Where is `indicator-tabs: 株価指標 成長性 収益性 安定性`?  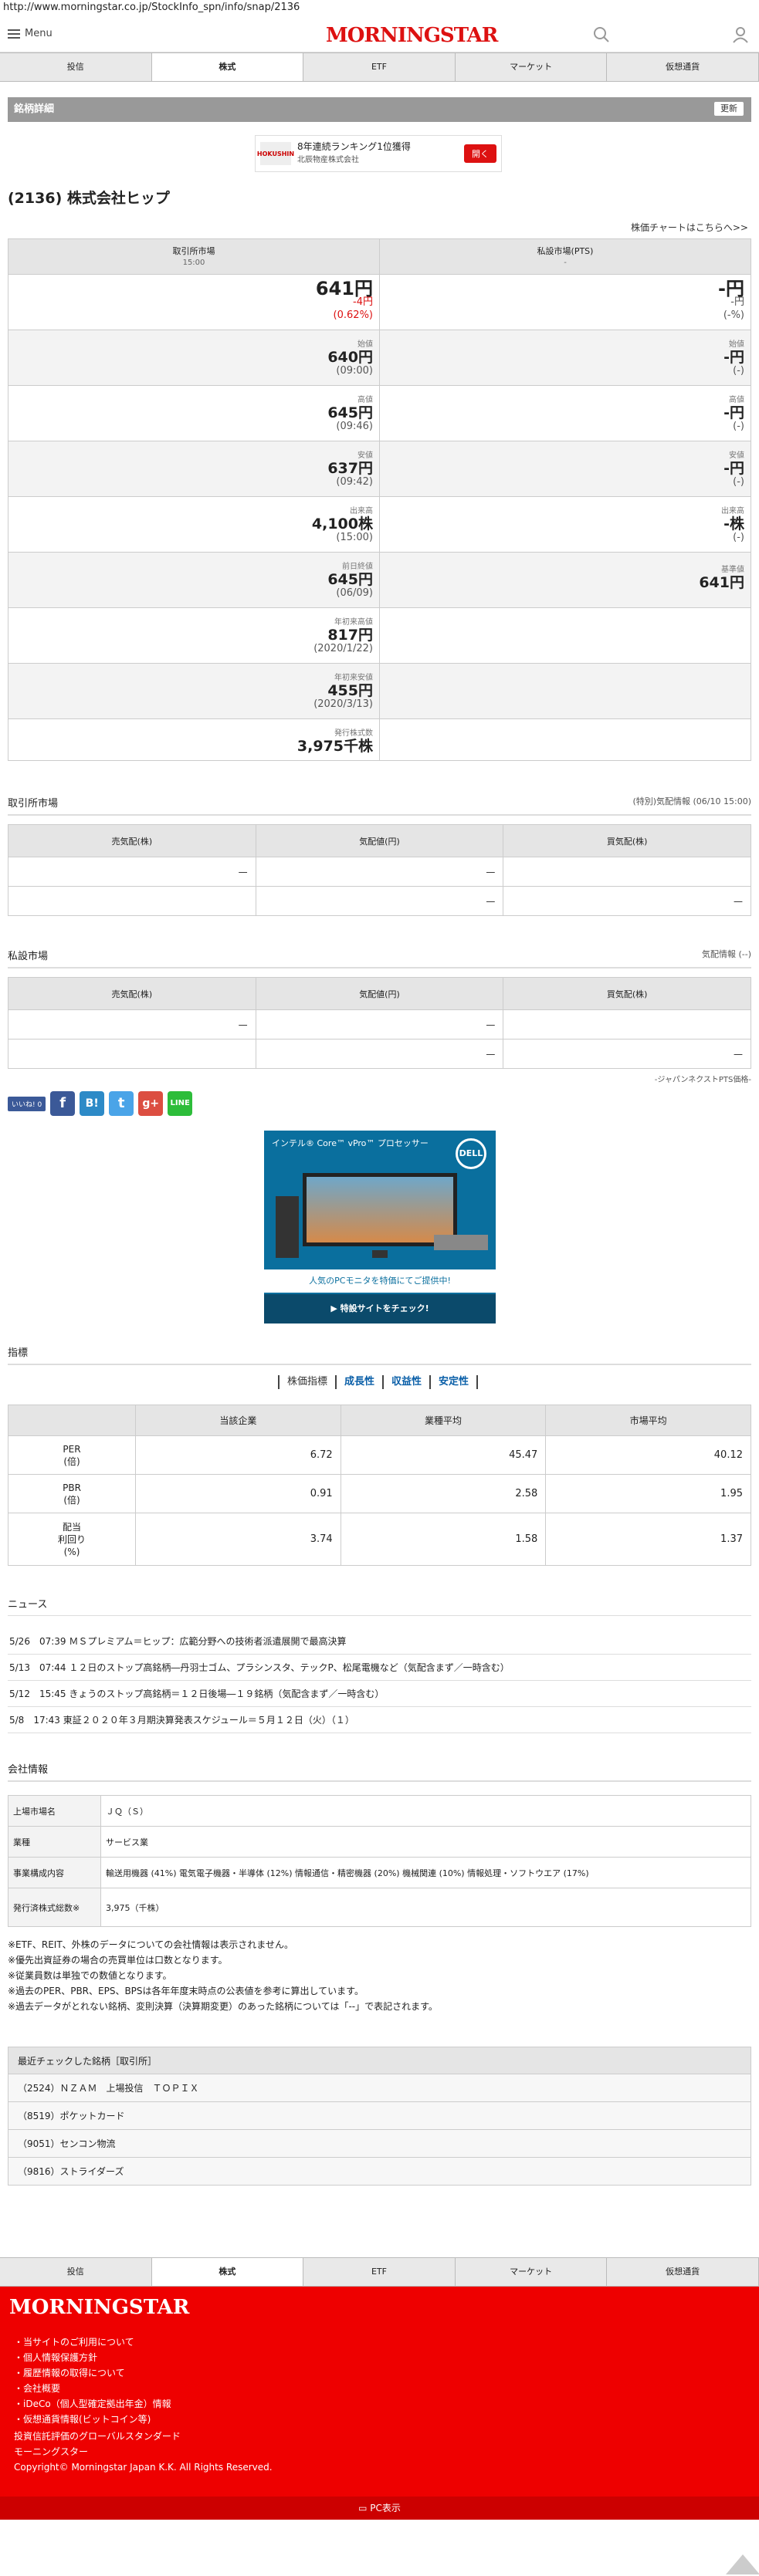 indicator-tabs: 株価指標 成長性 収益性 安定性 is located at coordinates (378, 1382).